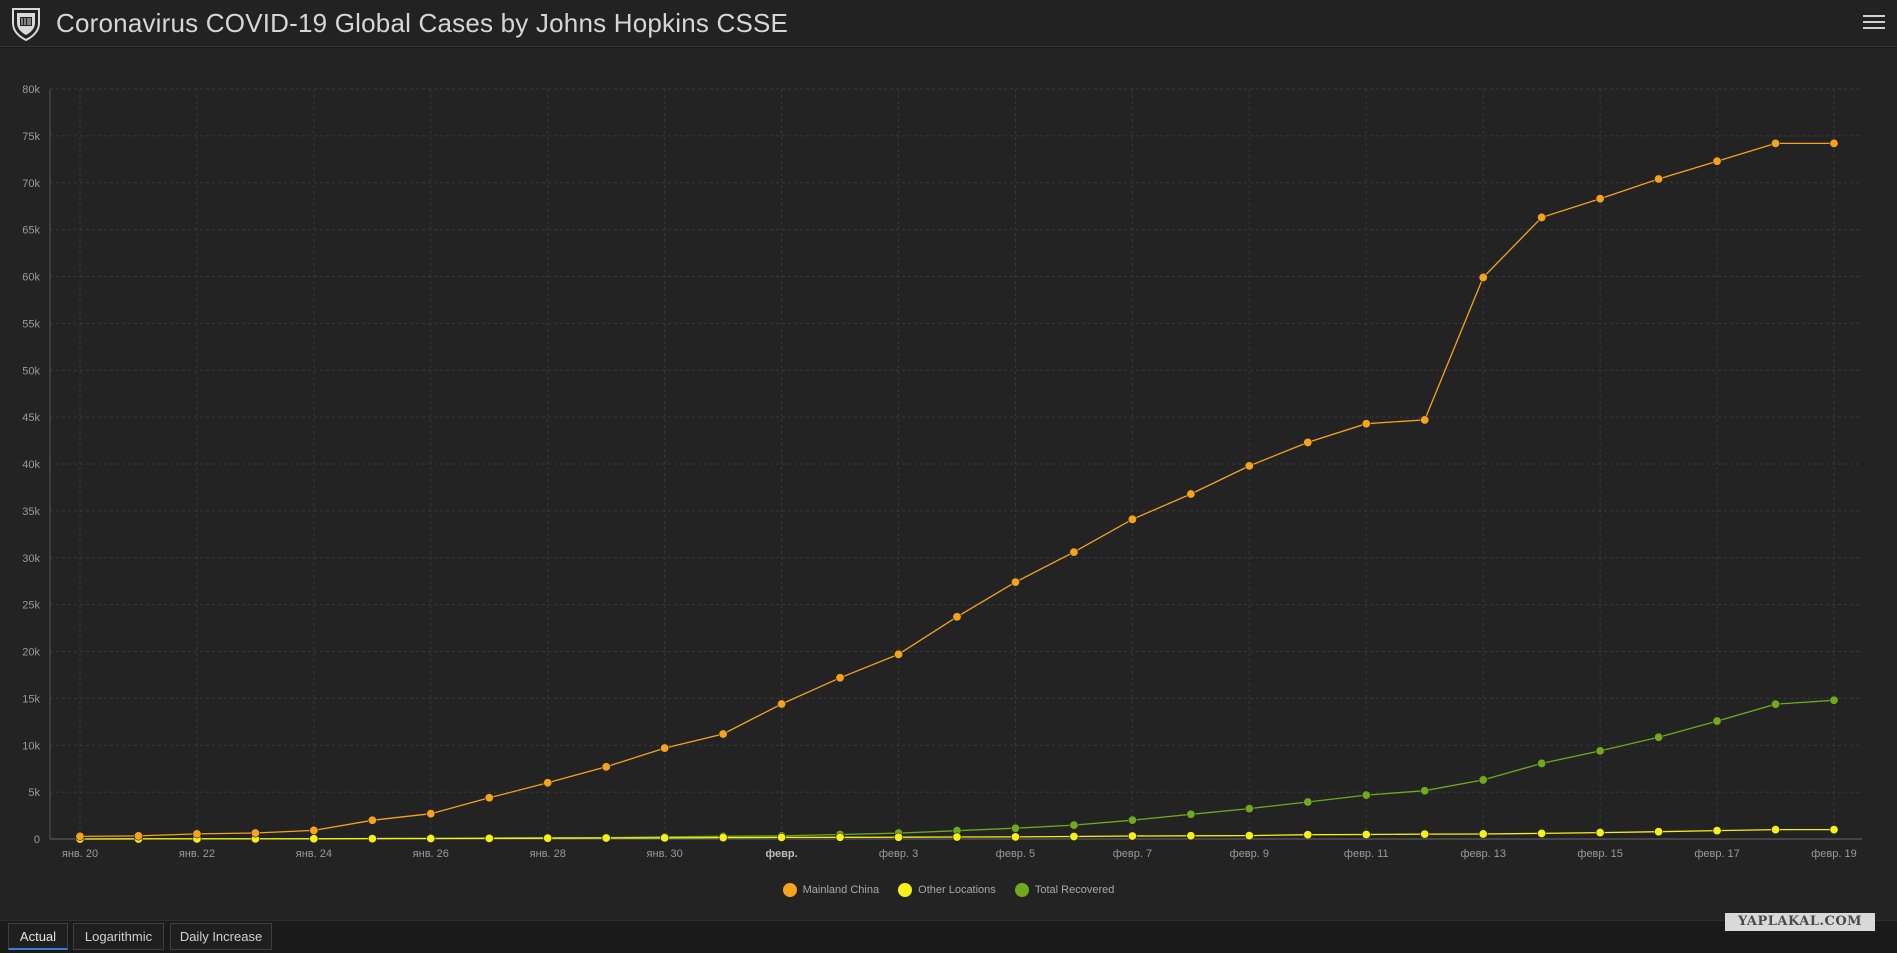 Image resolution: width=1897 pixels, height=953 pixels. Describe the element at coordinates (221, 936) in the screenshot. I see `tab-daily-increase: Daily Increase` at that location.